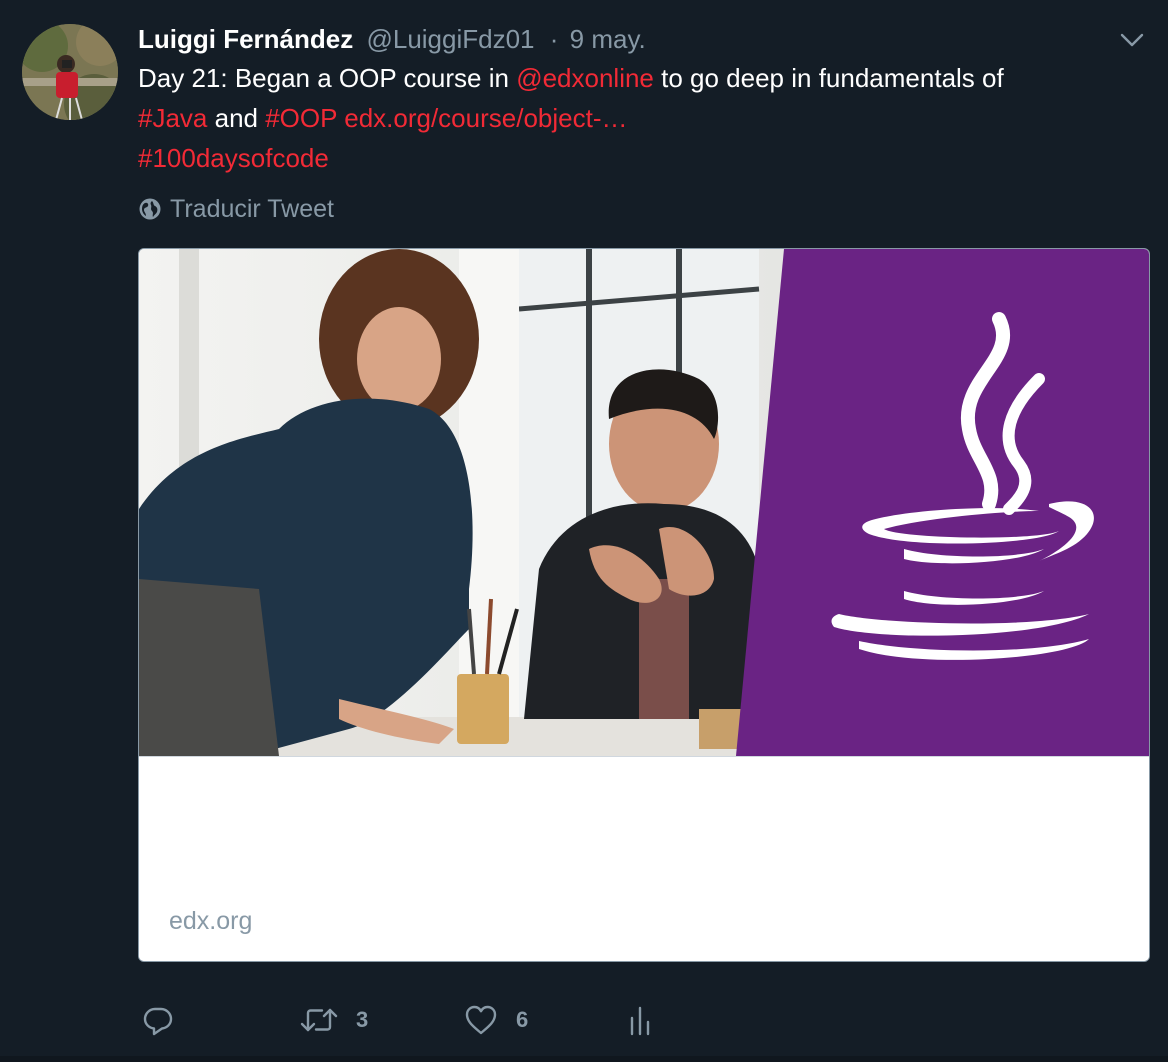  I want to click on display-name: Luiggi Fernández, so click(245, 39).